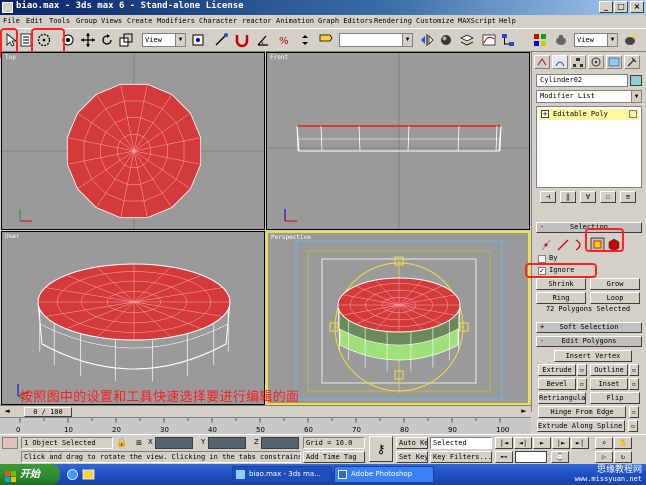 This screenshot has height=485, width=646. What do you see at coordinates (633, 114) in the screenshot?
I see `stack-item-toggle` at bounding box center [633, 114].